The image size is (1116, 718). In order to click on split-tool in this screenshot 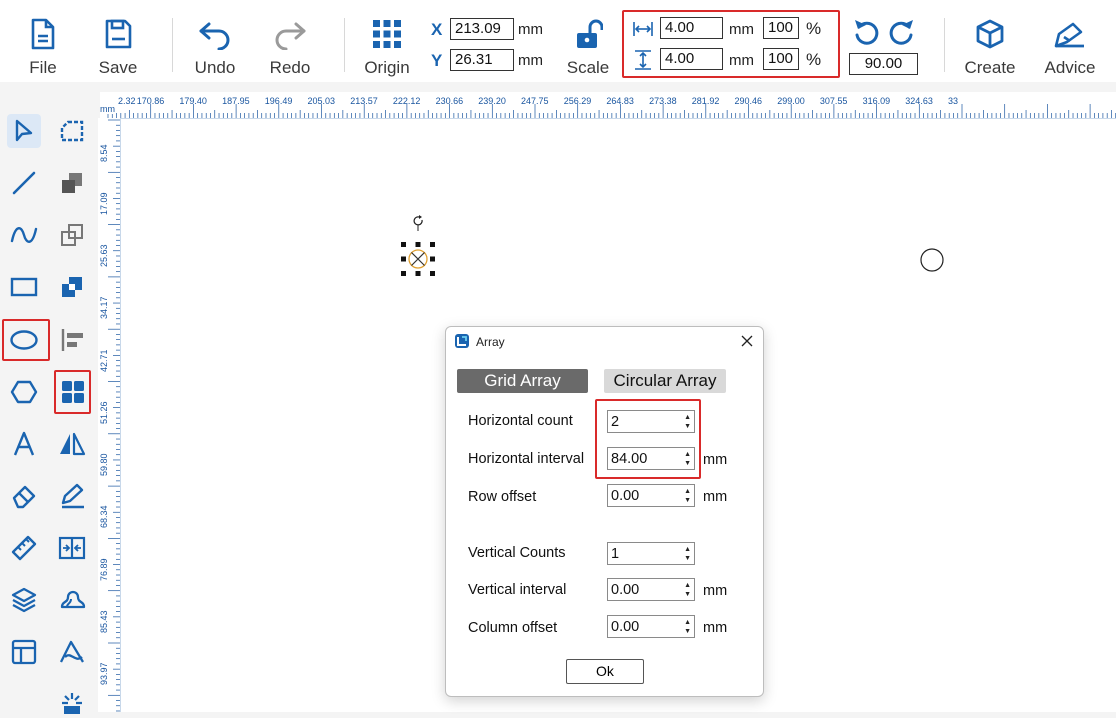, I will do `click(72, 548)`.